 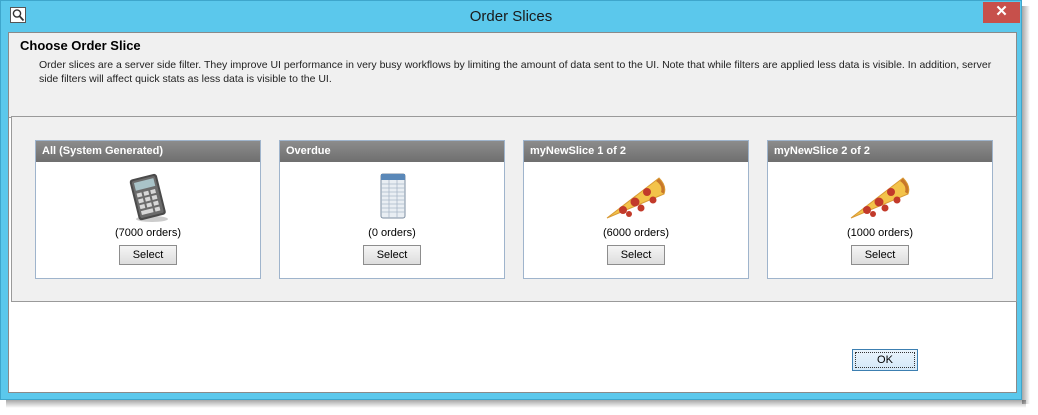 What do you see at coordinates (636, 151) in the screenshot?
I see `slice-card-title: myNewSlice 1 of 2` at bounding box center [636, 151].